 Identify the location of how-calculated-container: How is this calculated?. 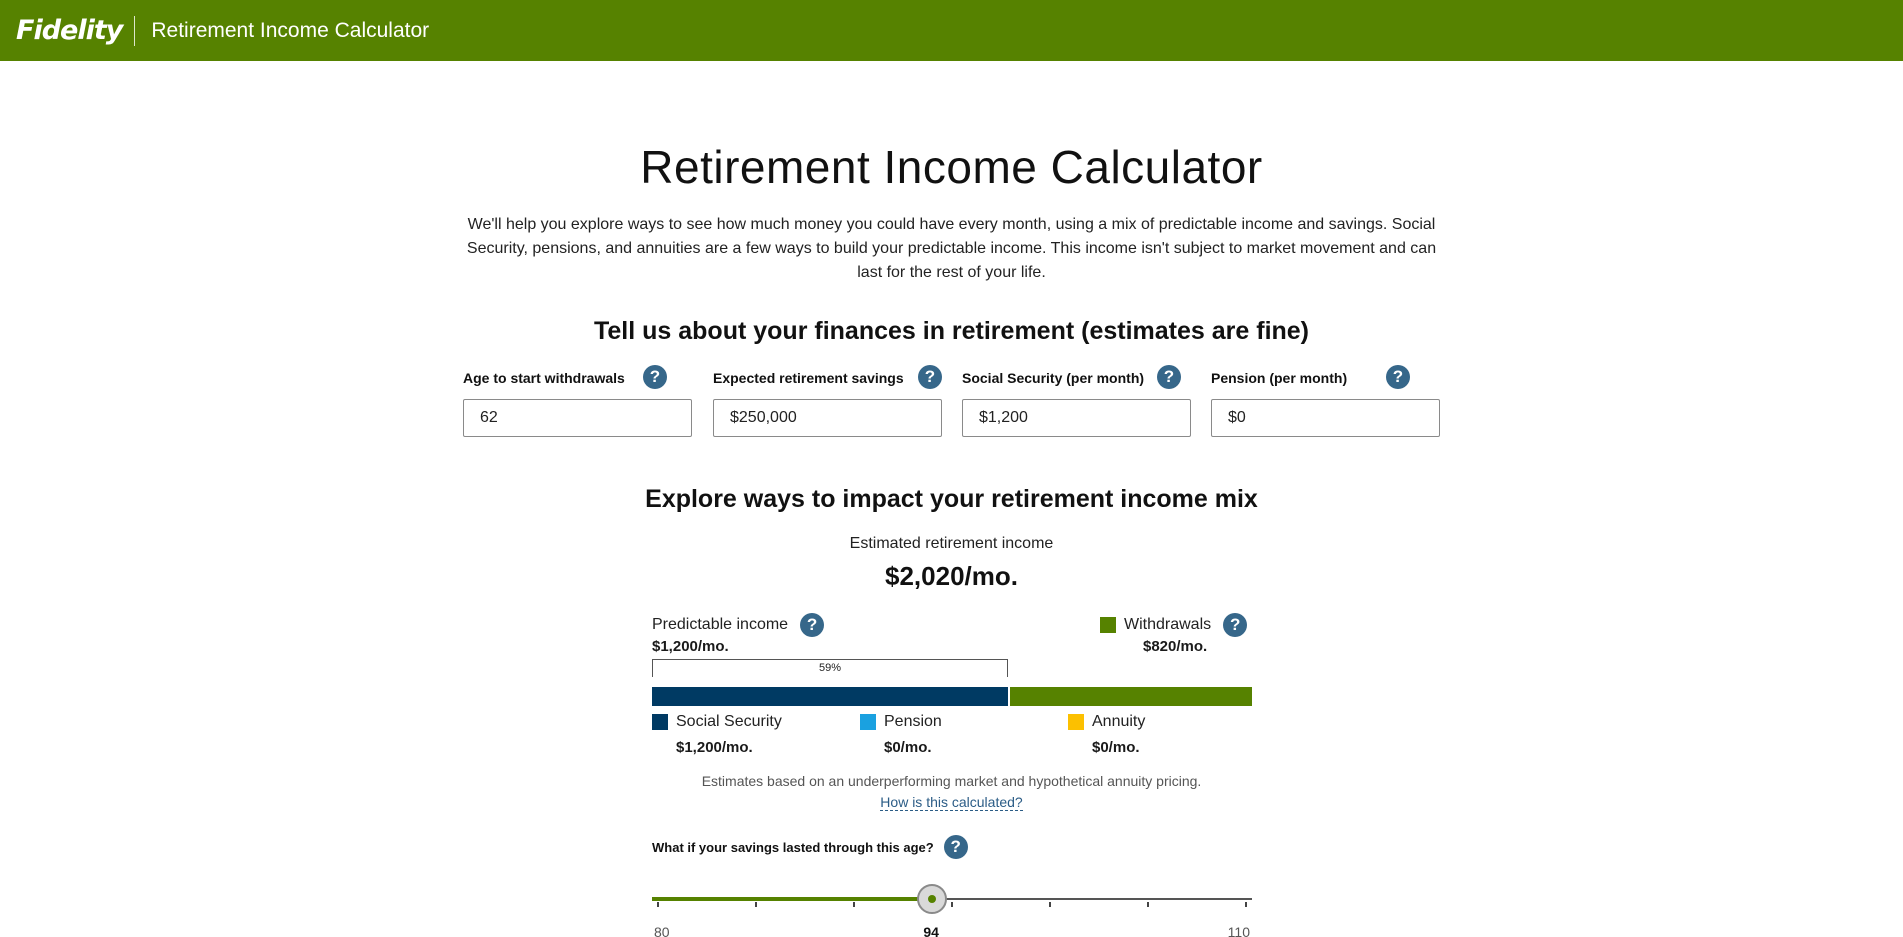
(951, 802).